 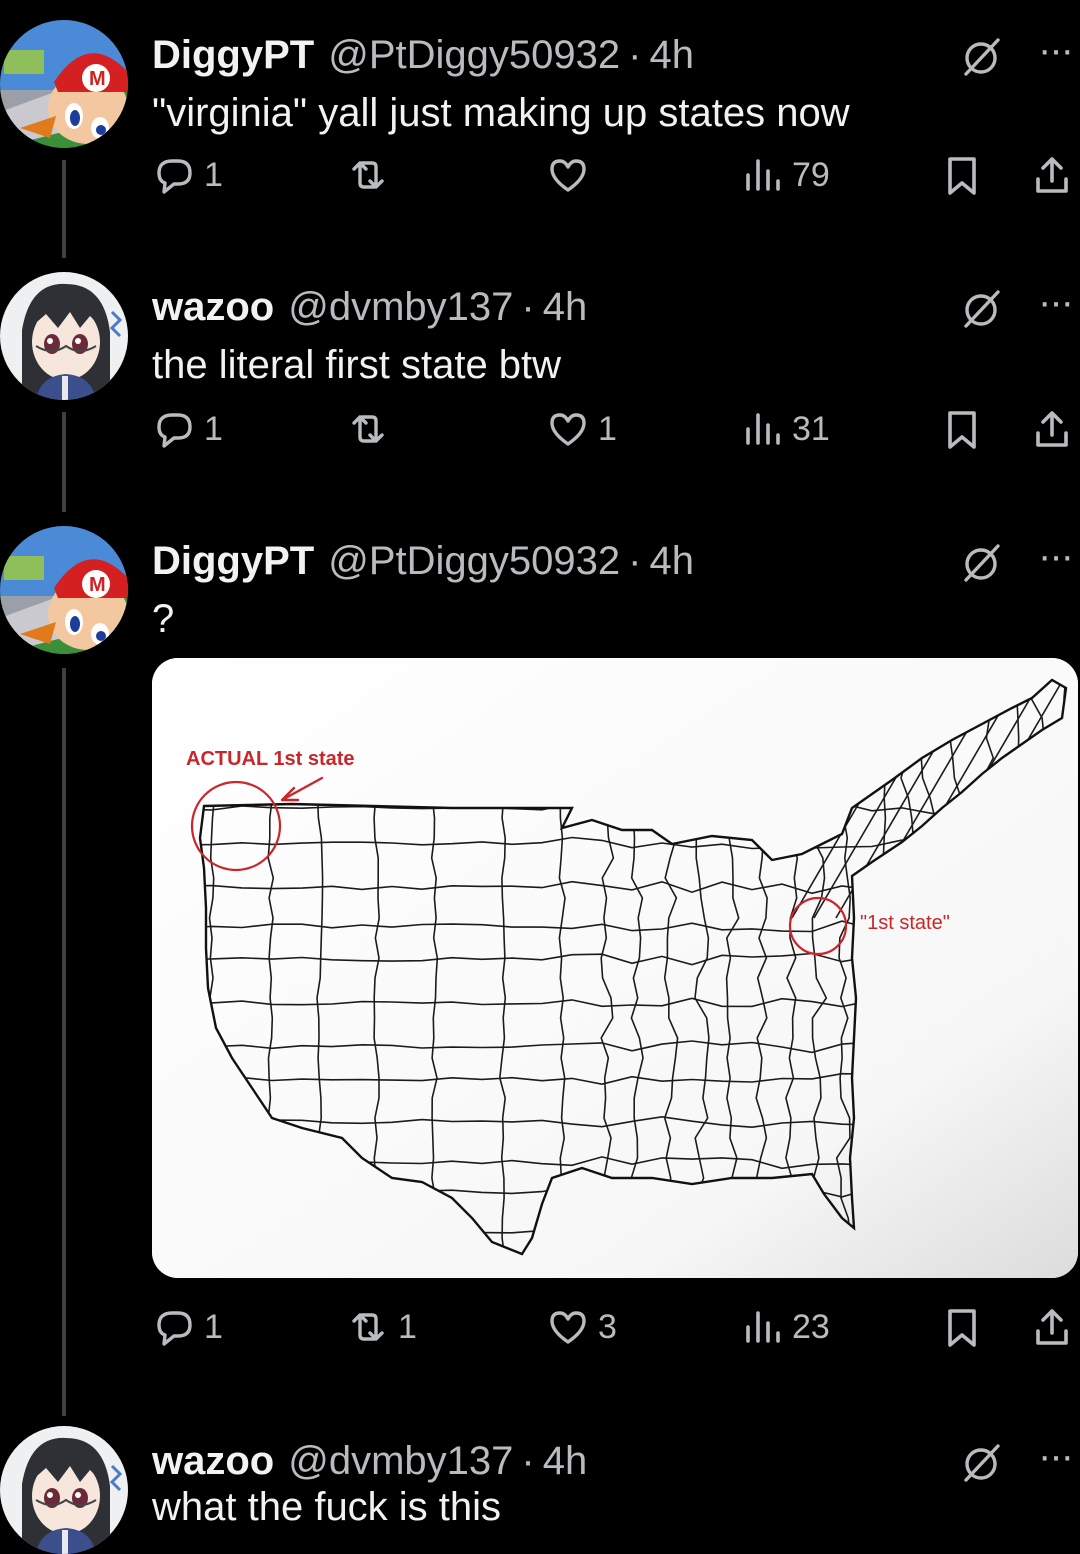 I want to click on like-button, so click(x=572, y=175).